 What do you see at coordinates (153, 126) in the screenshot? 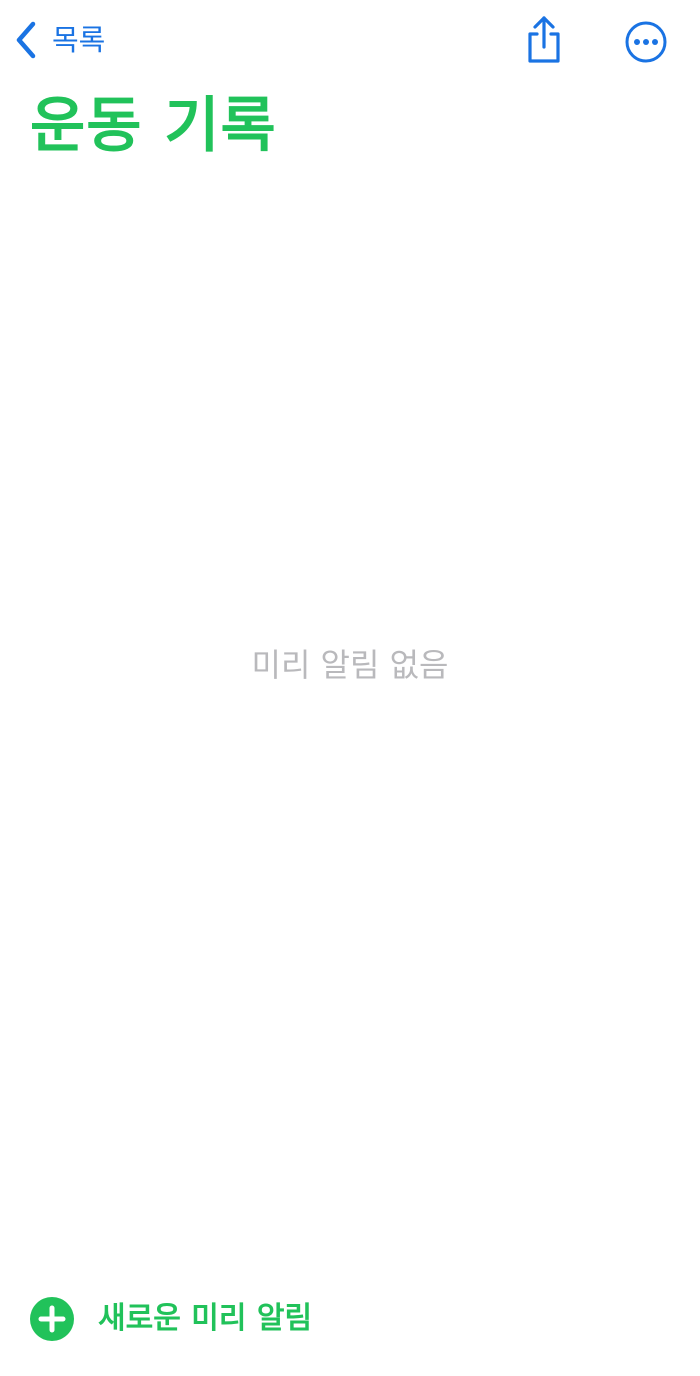
I see `list-title: 운동 기록` at bounding box center [153, 126].